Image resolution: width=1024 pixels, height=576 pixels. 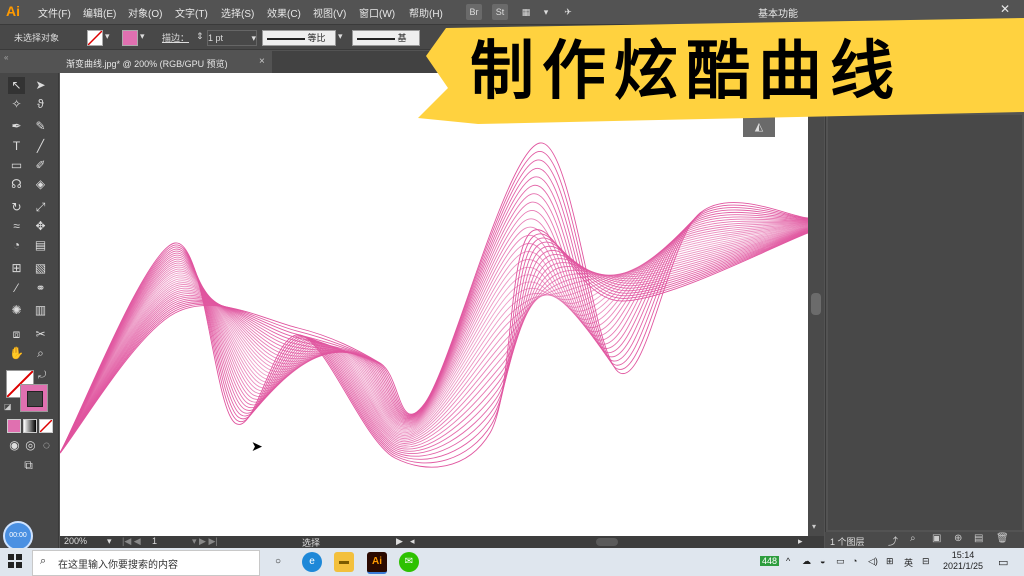 I want to click on edge-browser-icon: e, so click(x=312, y=562).